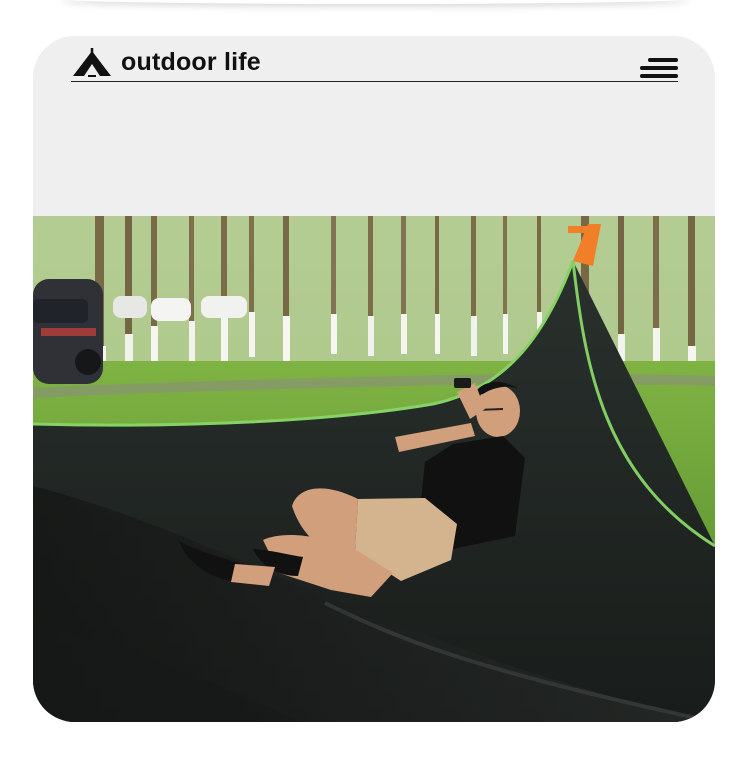  Describe the element at coordinates (374, 81) in the screenshot. I see `header-divider` at that location.